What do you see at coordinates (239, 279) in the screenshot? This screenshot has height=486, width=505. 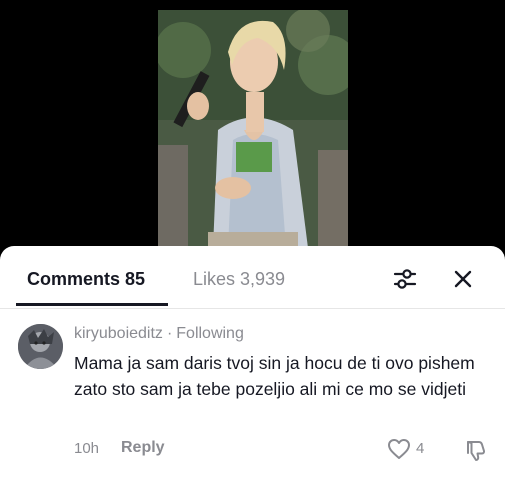 I see `tab-likes: Likes 3,939` at bounding box center [239, 279].